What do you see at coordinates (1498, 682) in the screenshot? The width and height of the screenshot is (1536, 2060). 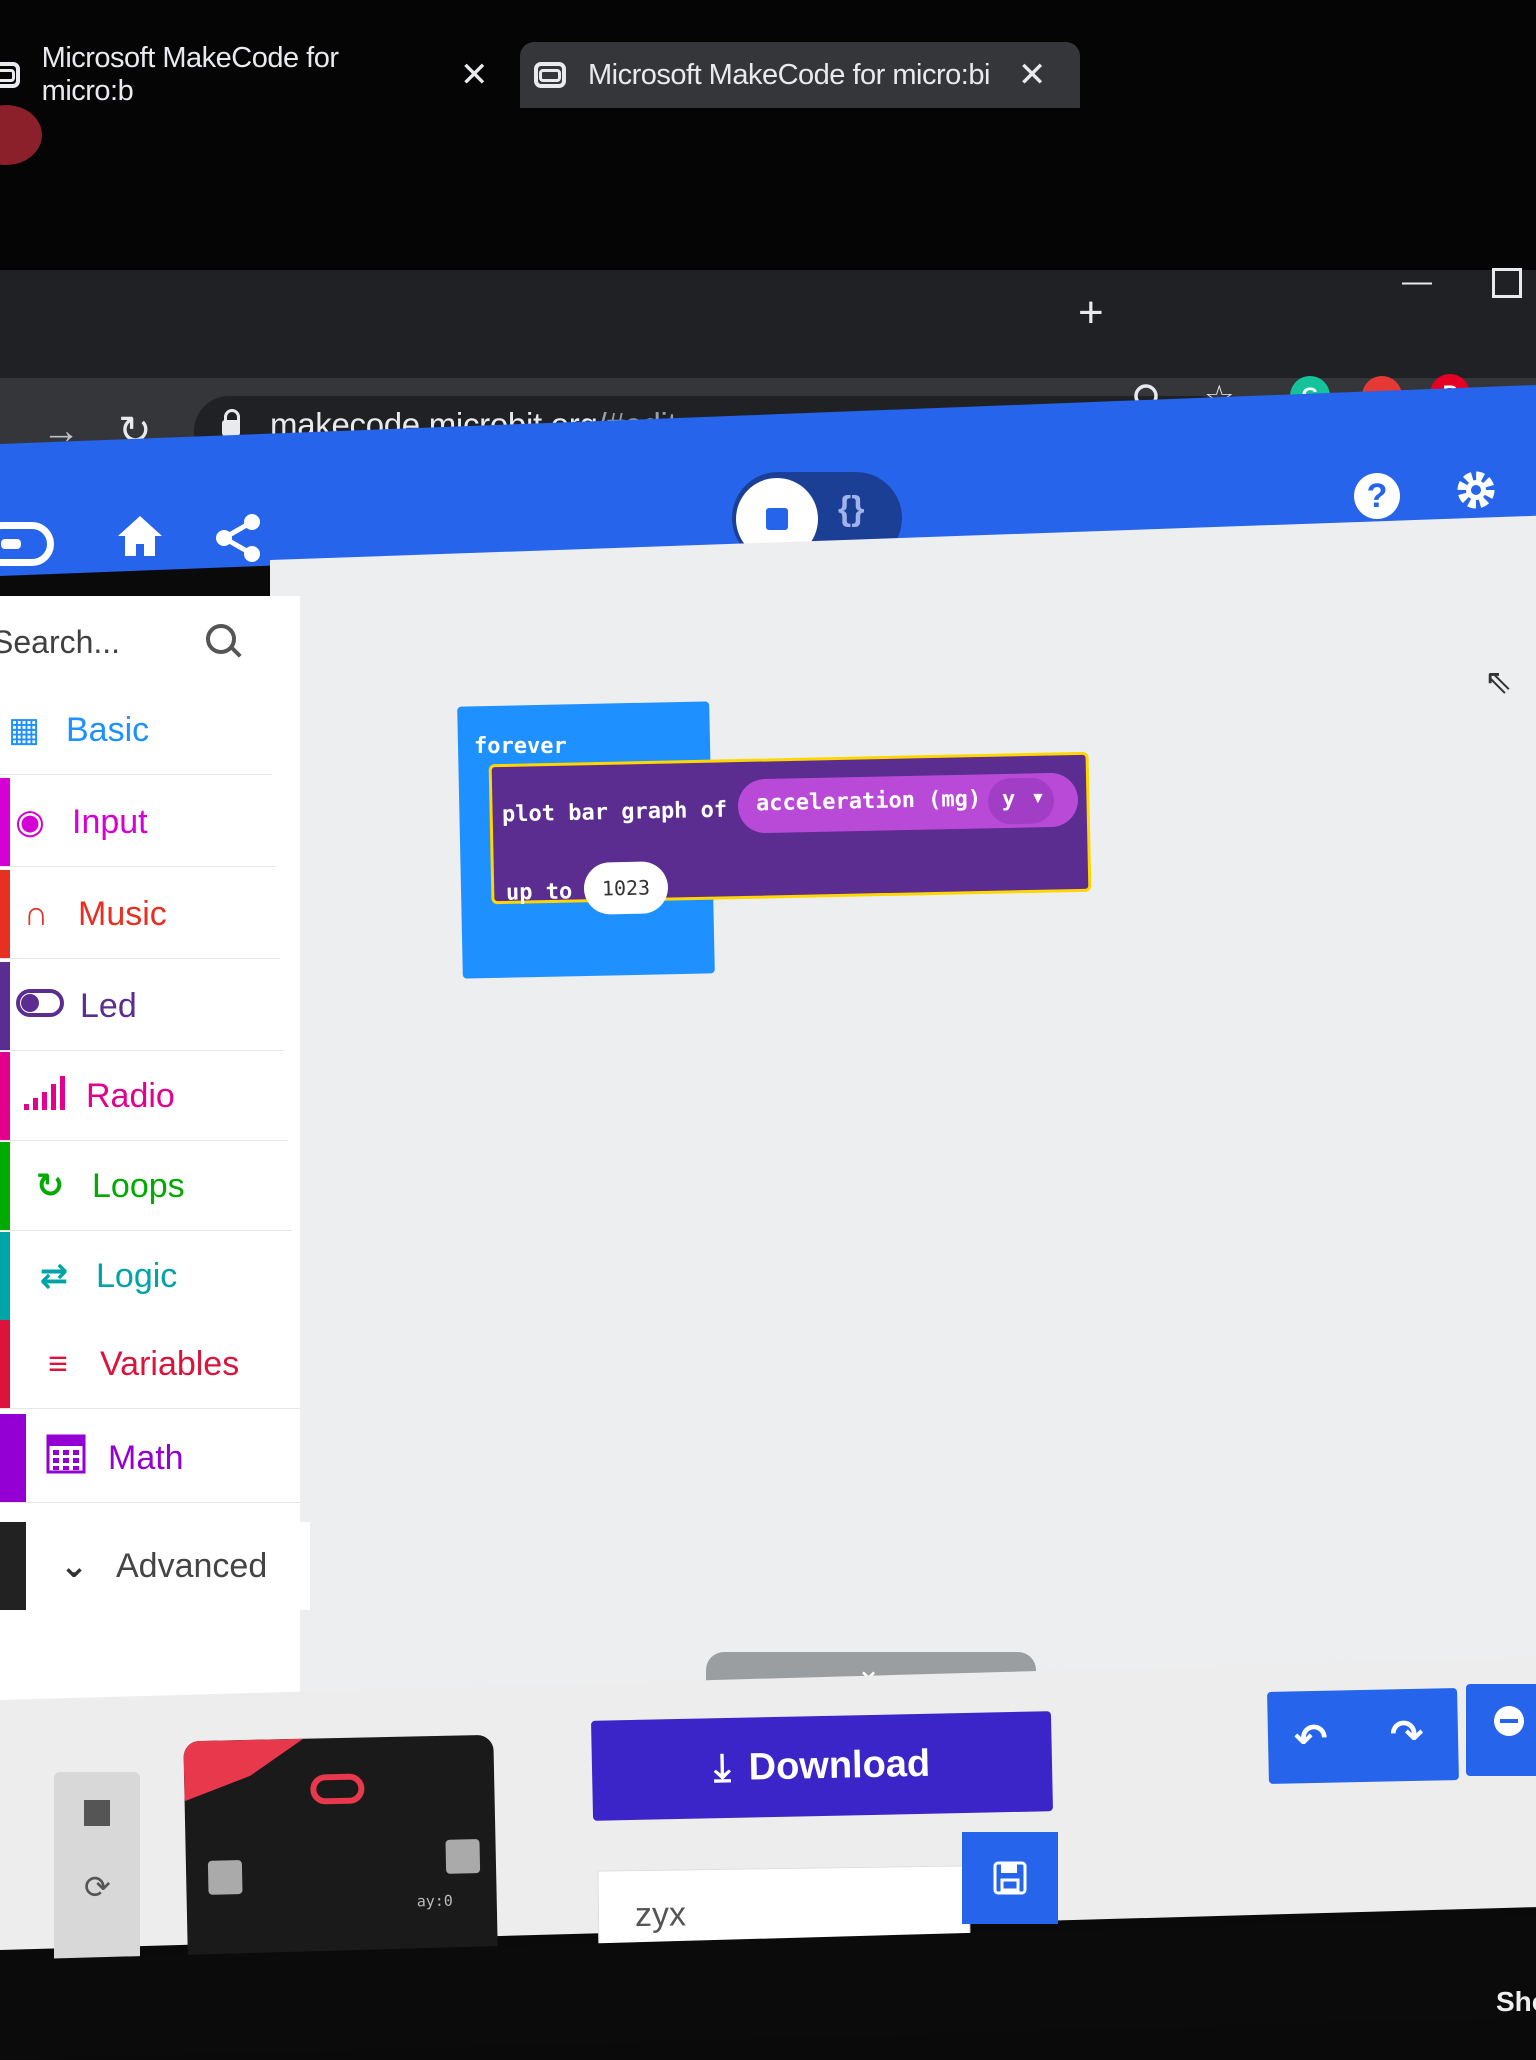 I see `mouse-cursor-icon: ⇖` at bounding box center [1498, 682].